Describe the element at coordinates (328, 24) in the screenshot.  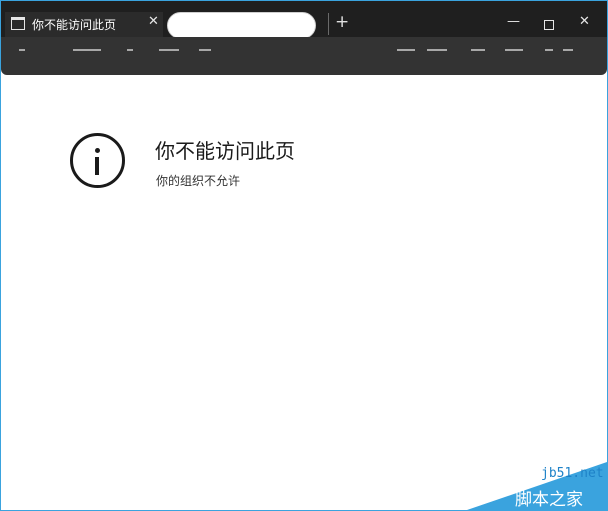
I see `tab-divider` at that location.